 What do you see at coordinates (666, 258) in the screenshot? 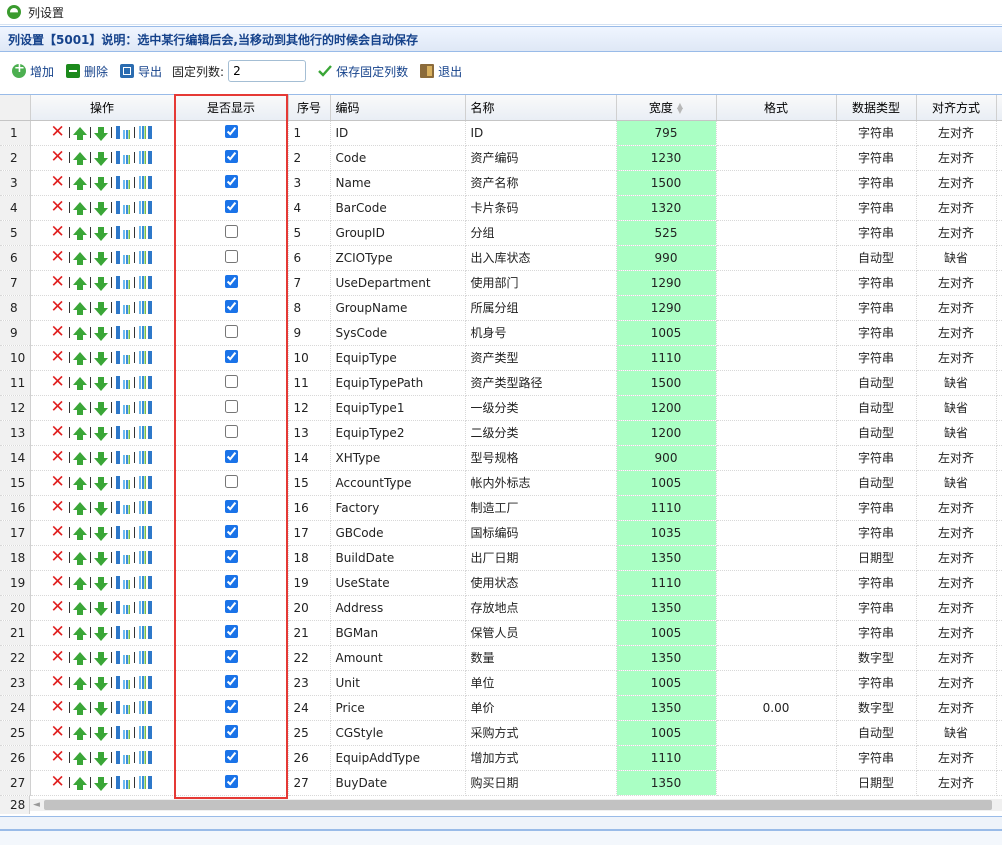
I see `width-cell: 990` at bounding box center [666, 258].